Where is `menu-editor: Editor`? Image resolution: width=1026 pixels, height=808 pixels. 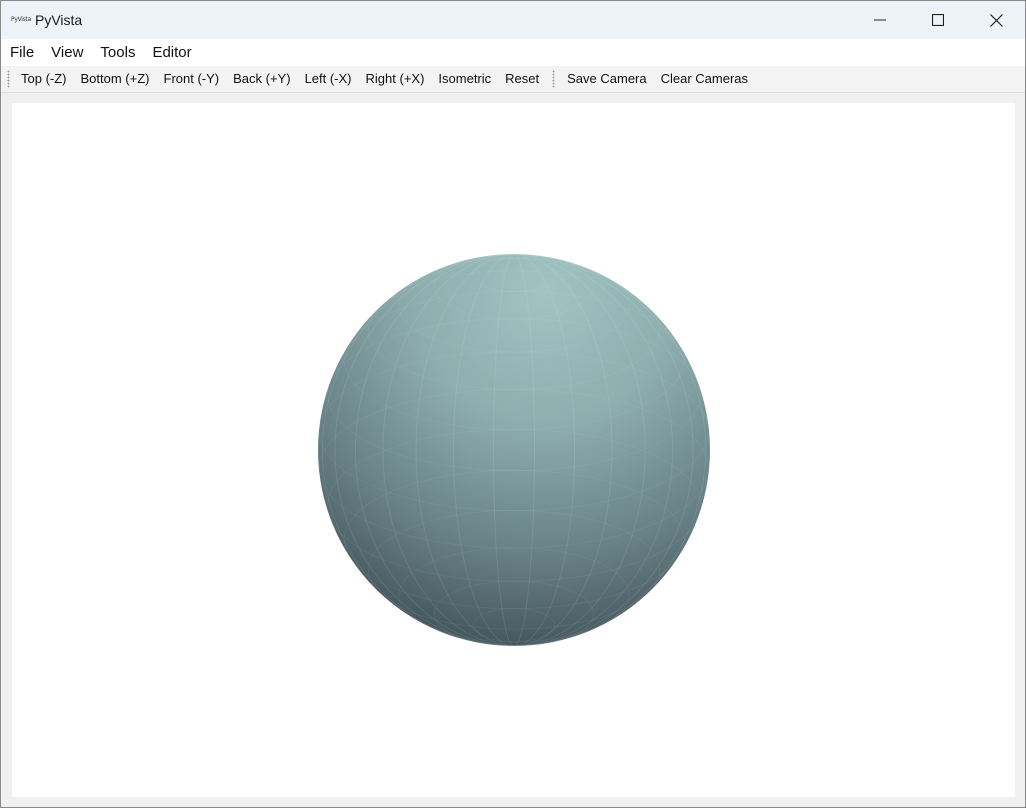
menu-editor: Editor is located at coordinates (171, 52).